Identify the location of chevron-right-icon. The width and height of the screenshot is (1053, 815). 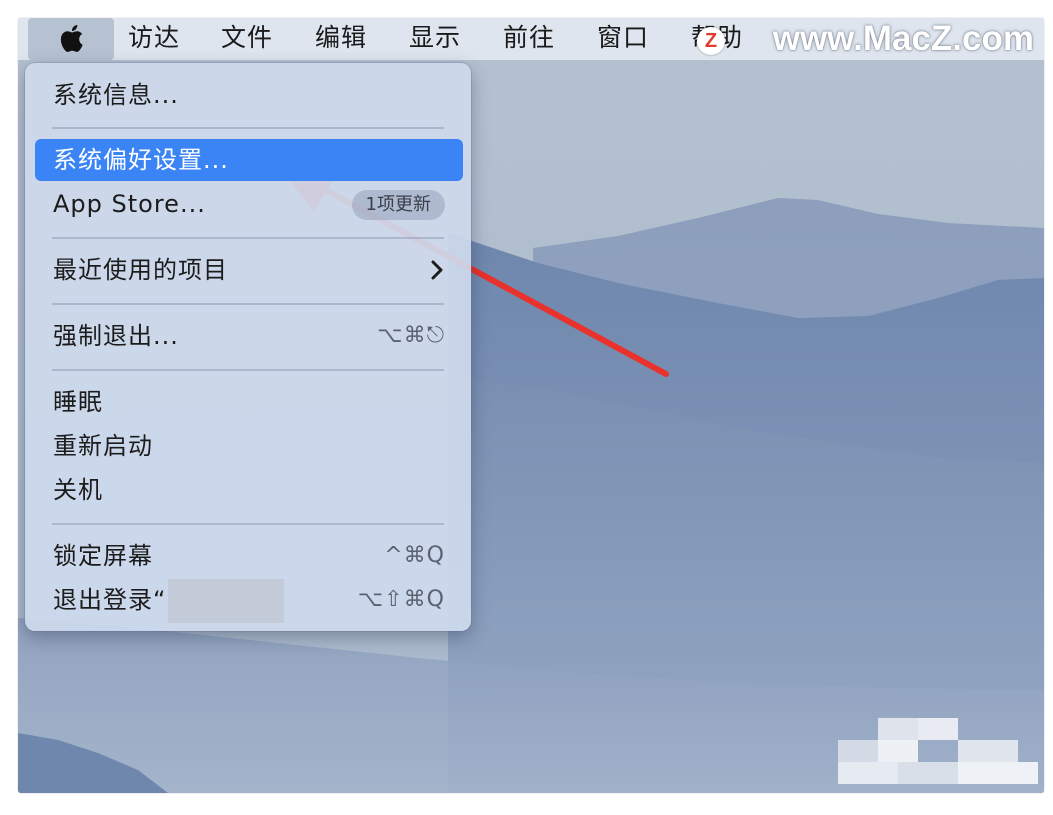
(437, 270).